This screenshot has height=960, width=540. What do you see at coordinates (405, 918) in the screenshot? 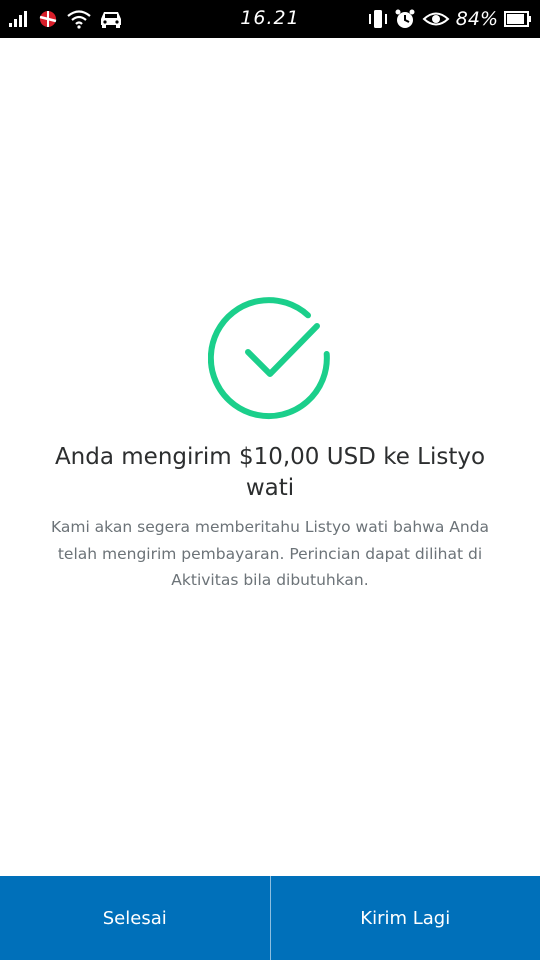
I see `send-again-button: Kirim Lagi` at bounding box center [405, 918].